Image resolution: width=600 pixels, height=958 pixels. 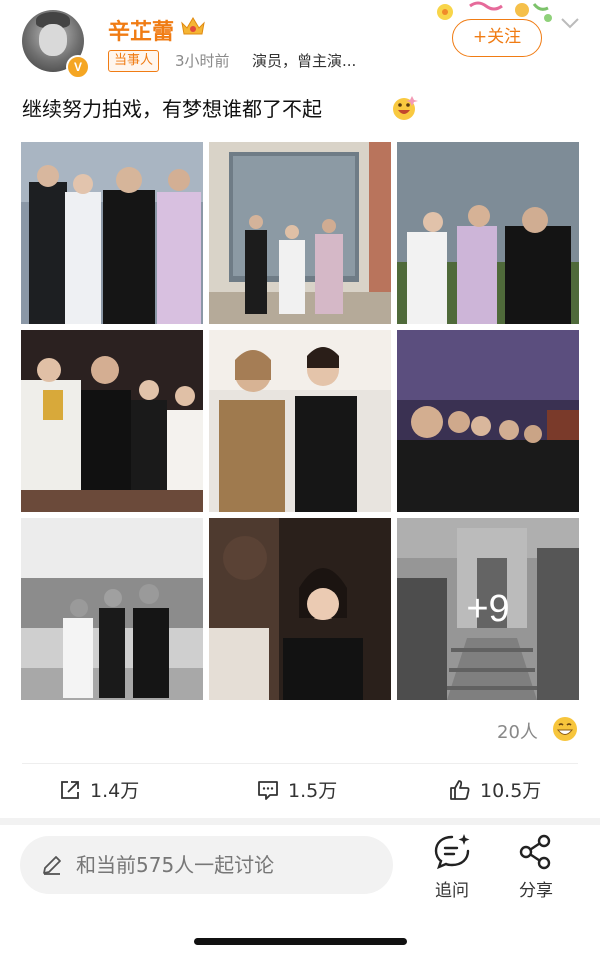 I want to click on repost-count: 1.4万, so click(x=115, y=791).